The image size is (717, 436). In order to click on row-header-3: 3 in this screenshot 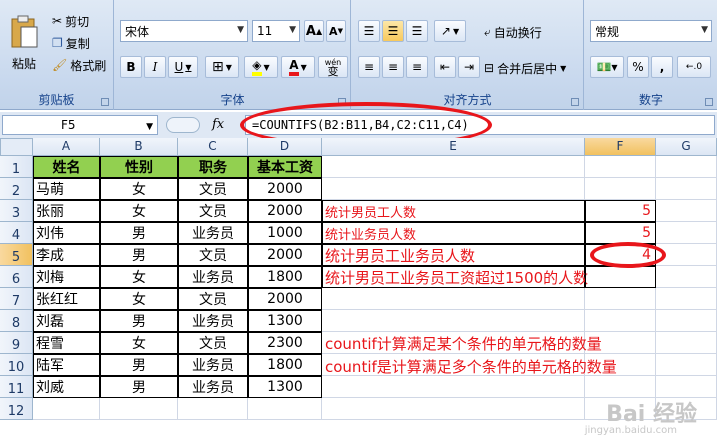, I will do `click(16, 211)`.